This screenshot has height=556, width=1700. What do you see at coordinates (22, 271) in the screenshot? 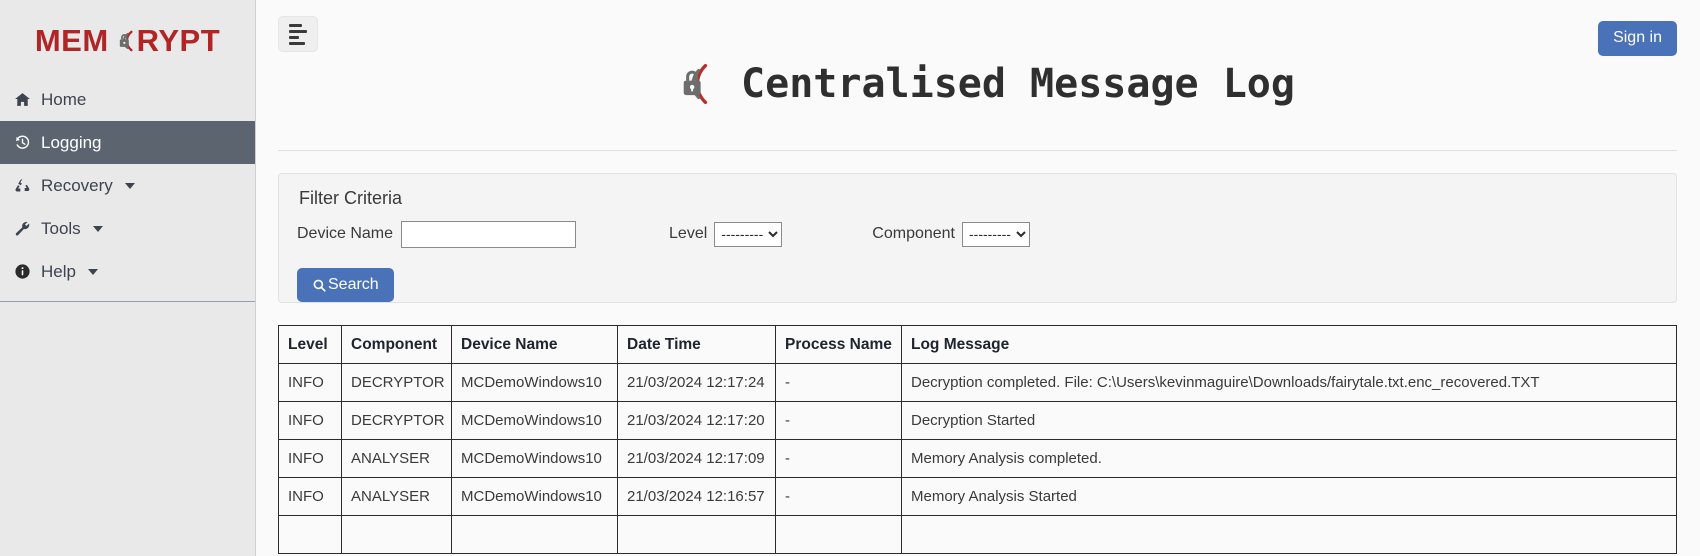
I see `info-icon` at bounding box center [22, 271].